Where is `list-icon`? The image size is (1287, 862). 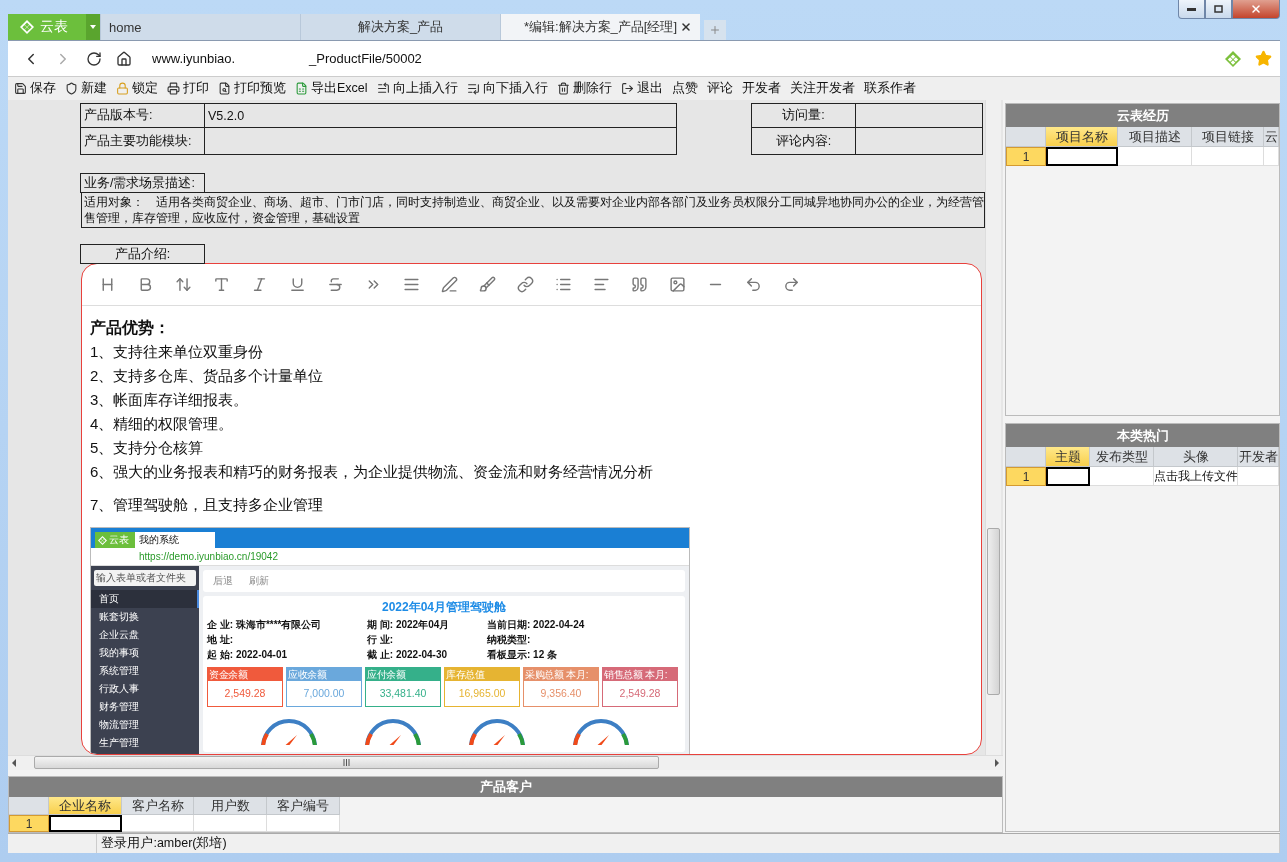 list-icon is located at coordinates (563, 284).